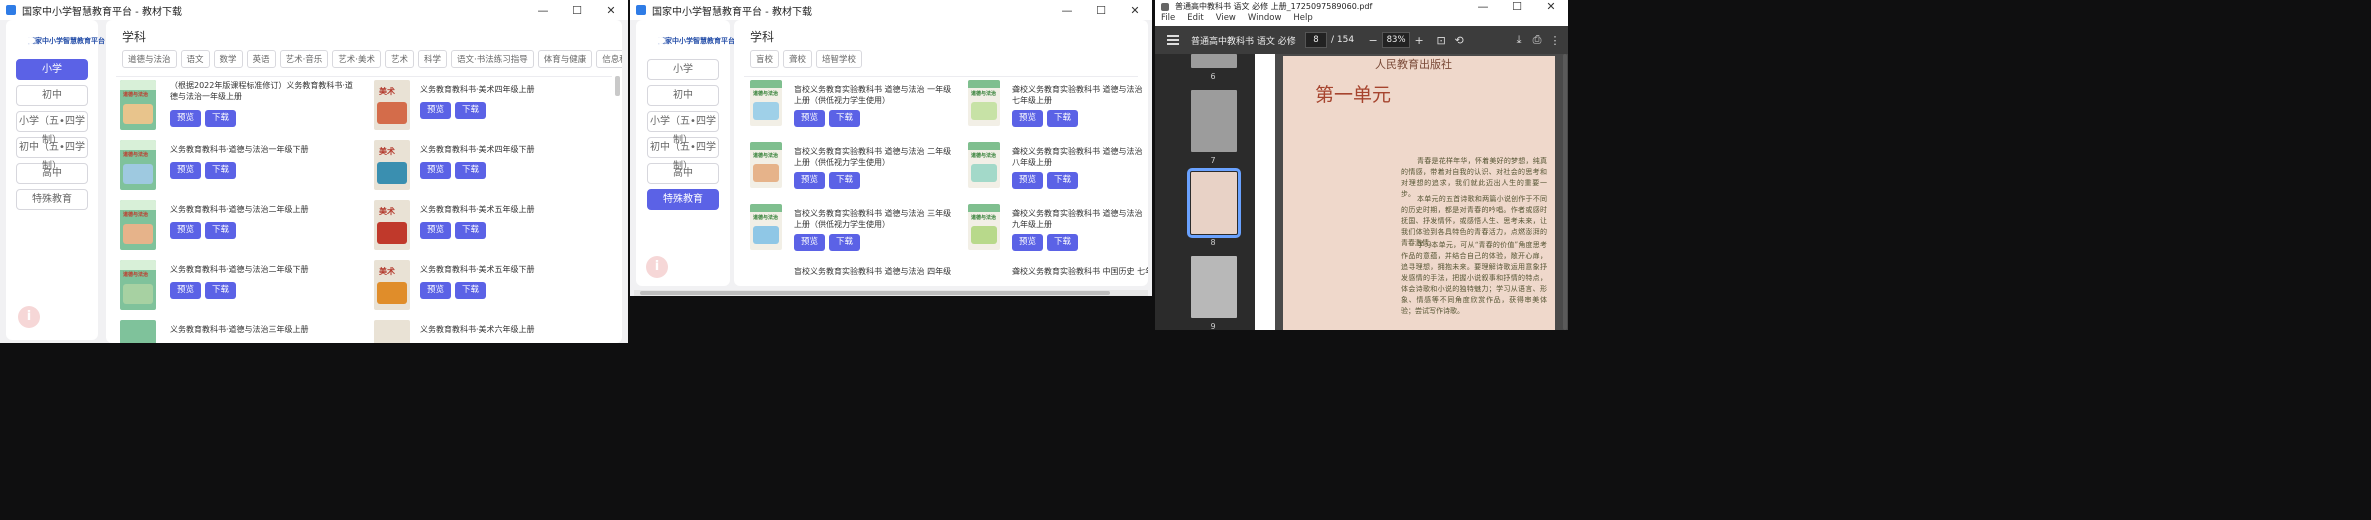 This screenshot has width=2371, height=520. What do you see at coordinates (891, 293) in the screenshot?
I see `horizontal-scrollbar` at bounding box center [891, 293].